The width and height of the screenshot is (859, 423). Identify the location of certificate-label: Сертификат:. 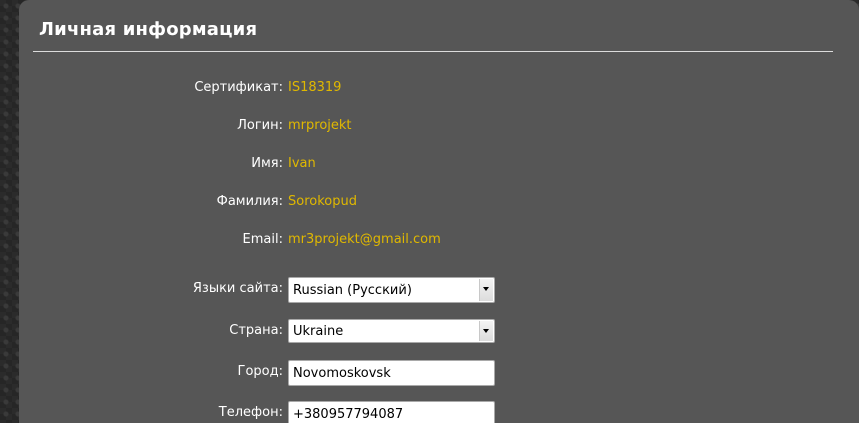
(238, 87).